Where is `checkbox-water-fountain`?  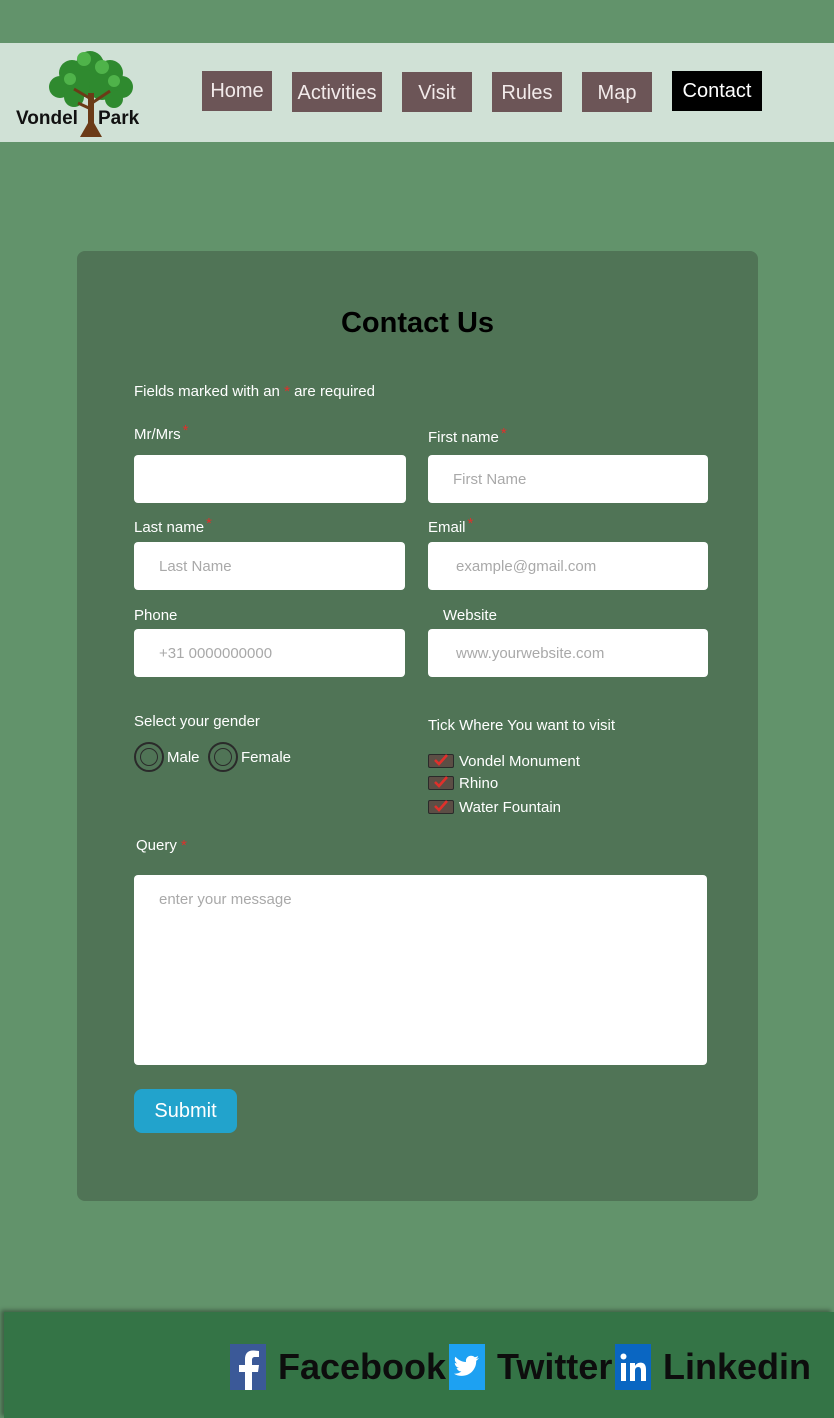
checkbox-water-fountain is located at coordinates (441, 807).